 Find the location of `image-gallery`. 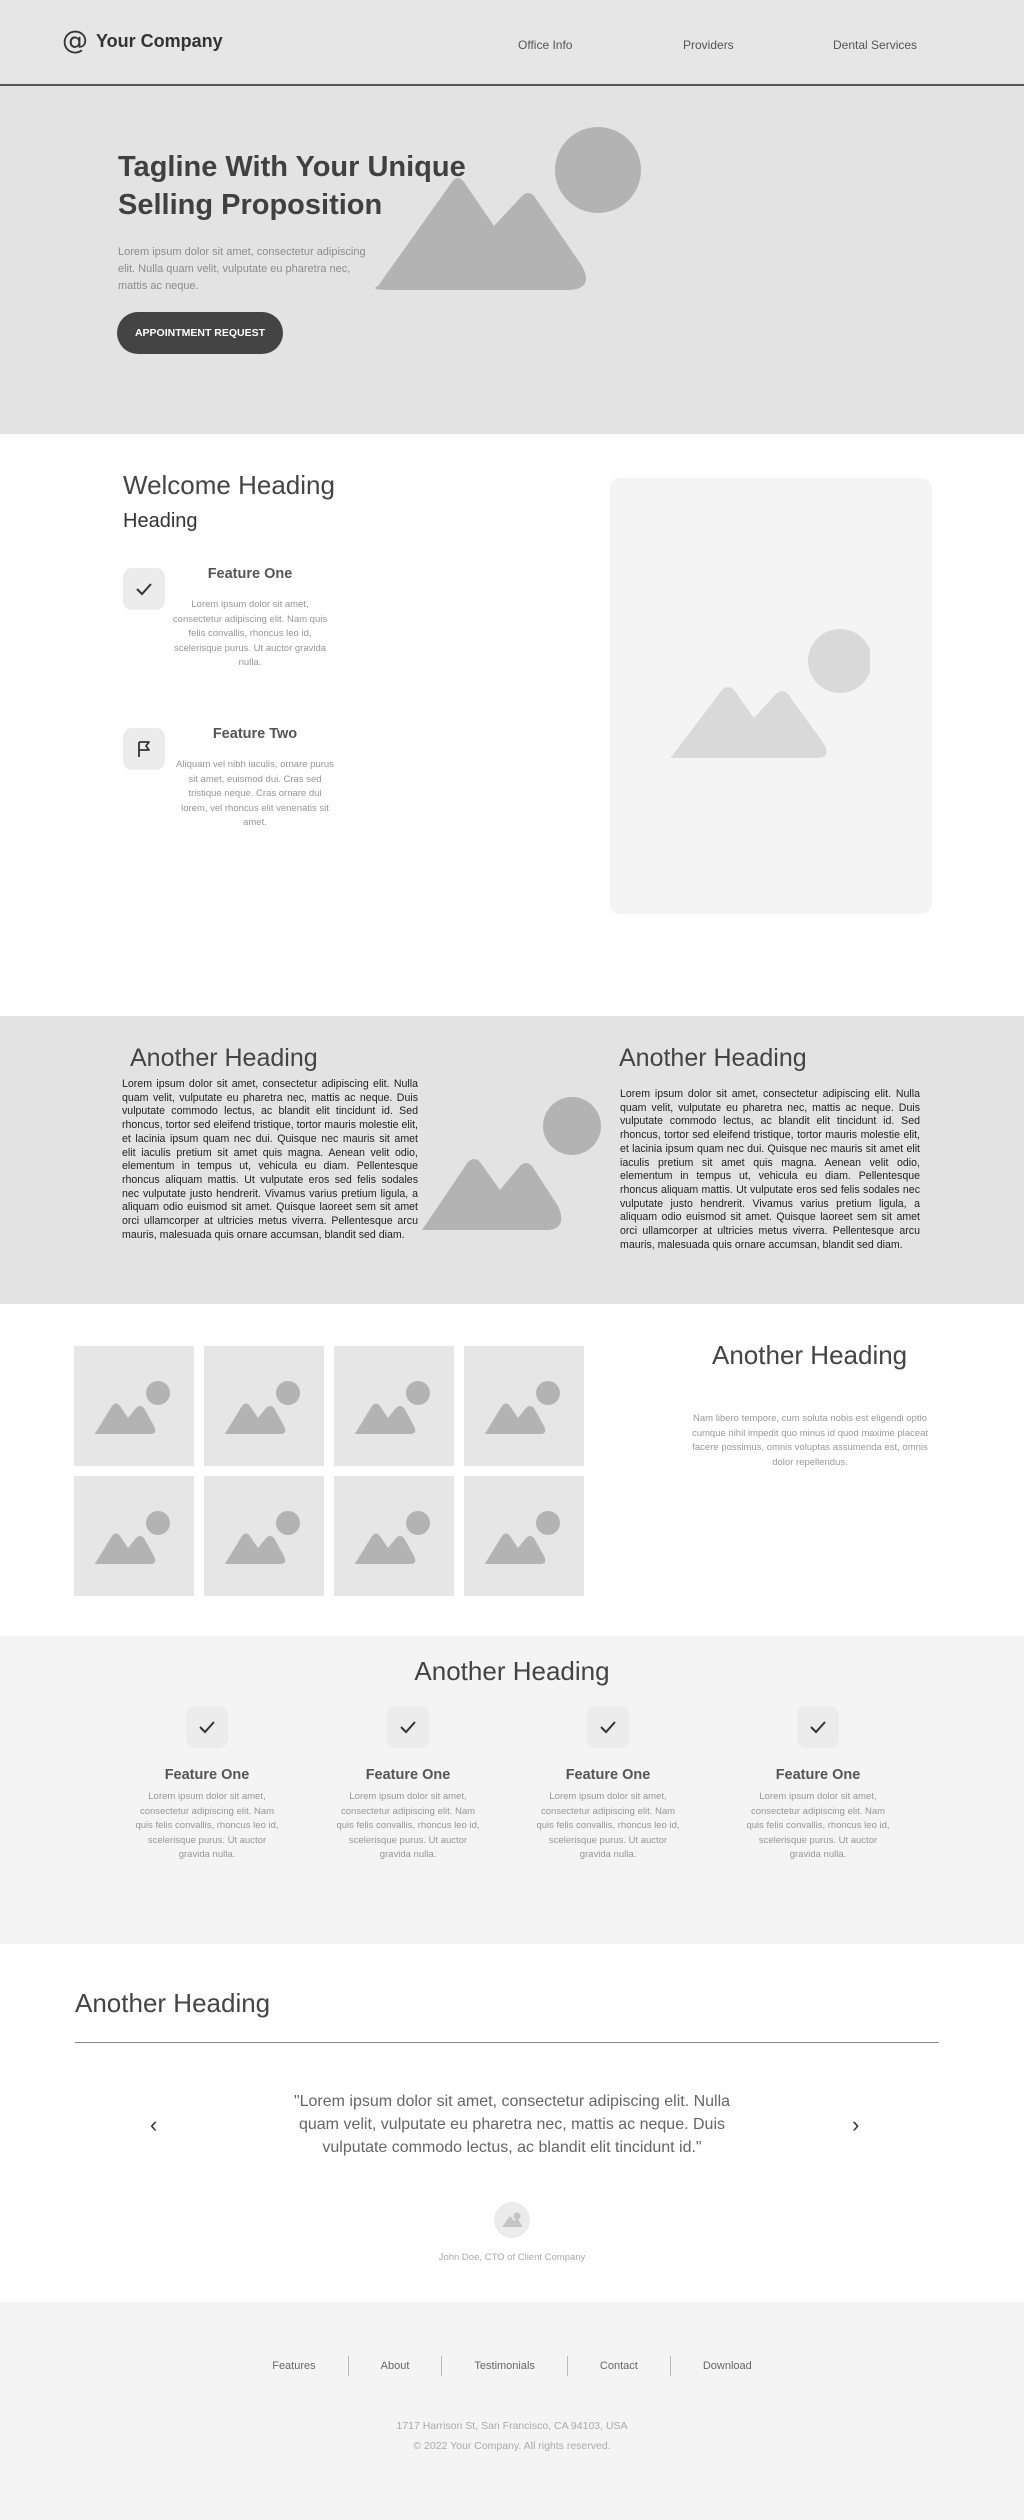

image-gallery is located at coordinates (330, 1471).